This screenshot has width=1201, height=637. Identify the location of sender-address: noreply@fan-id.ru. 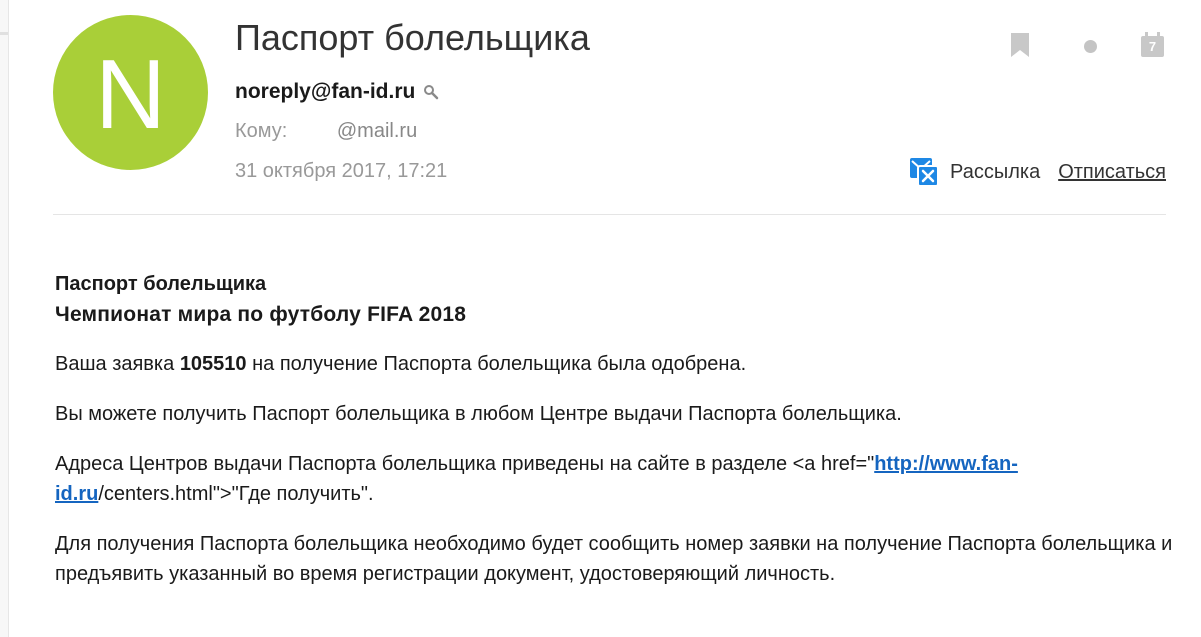
(337, 92).